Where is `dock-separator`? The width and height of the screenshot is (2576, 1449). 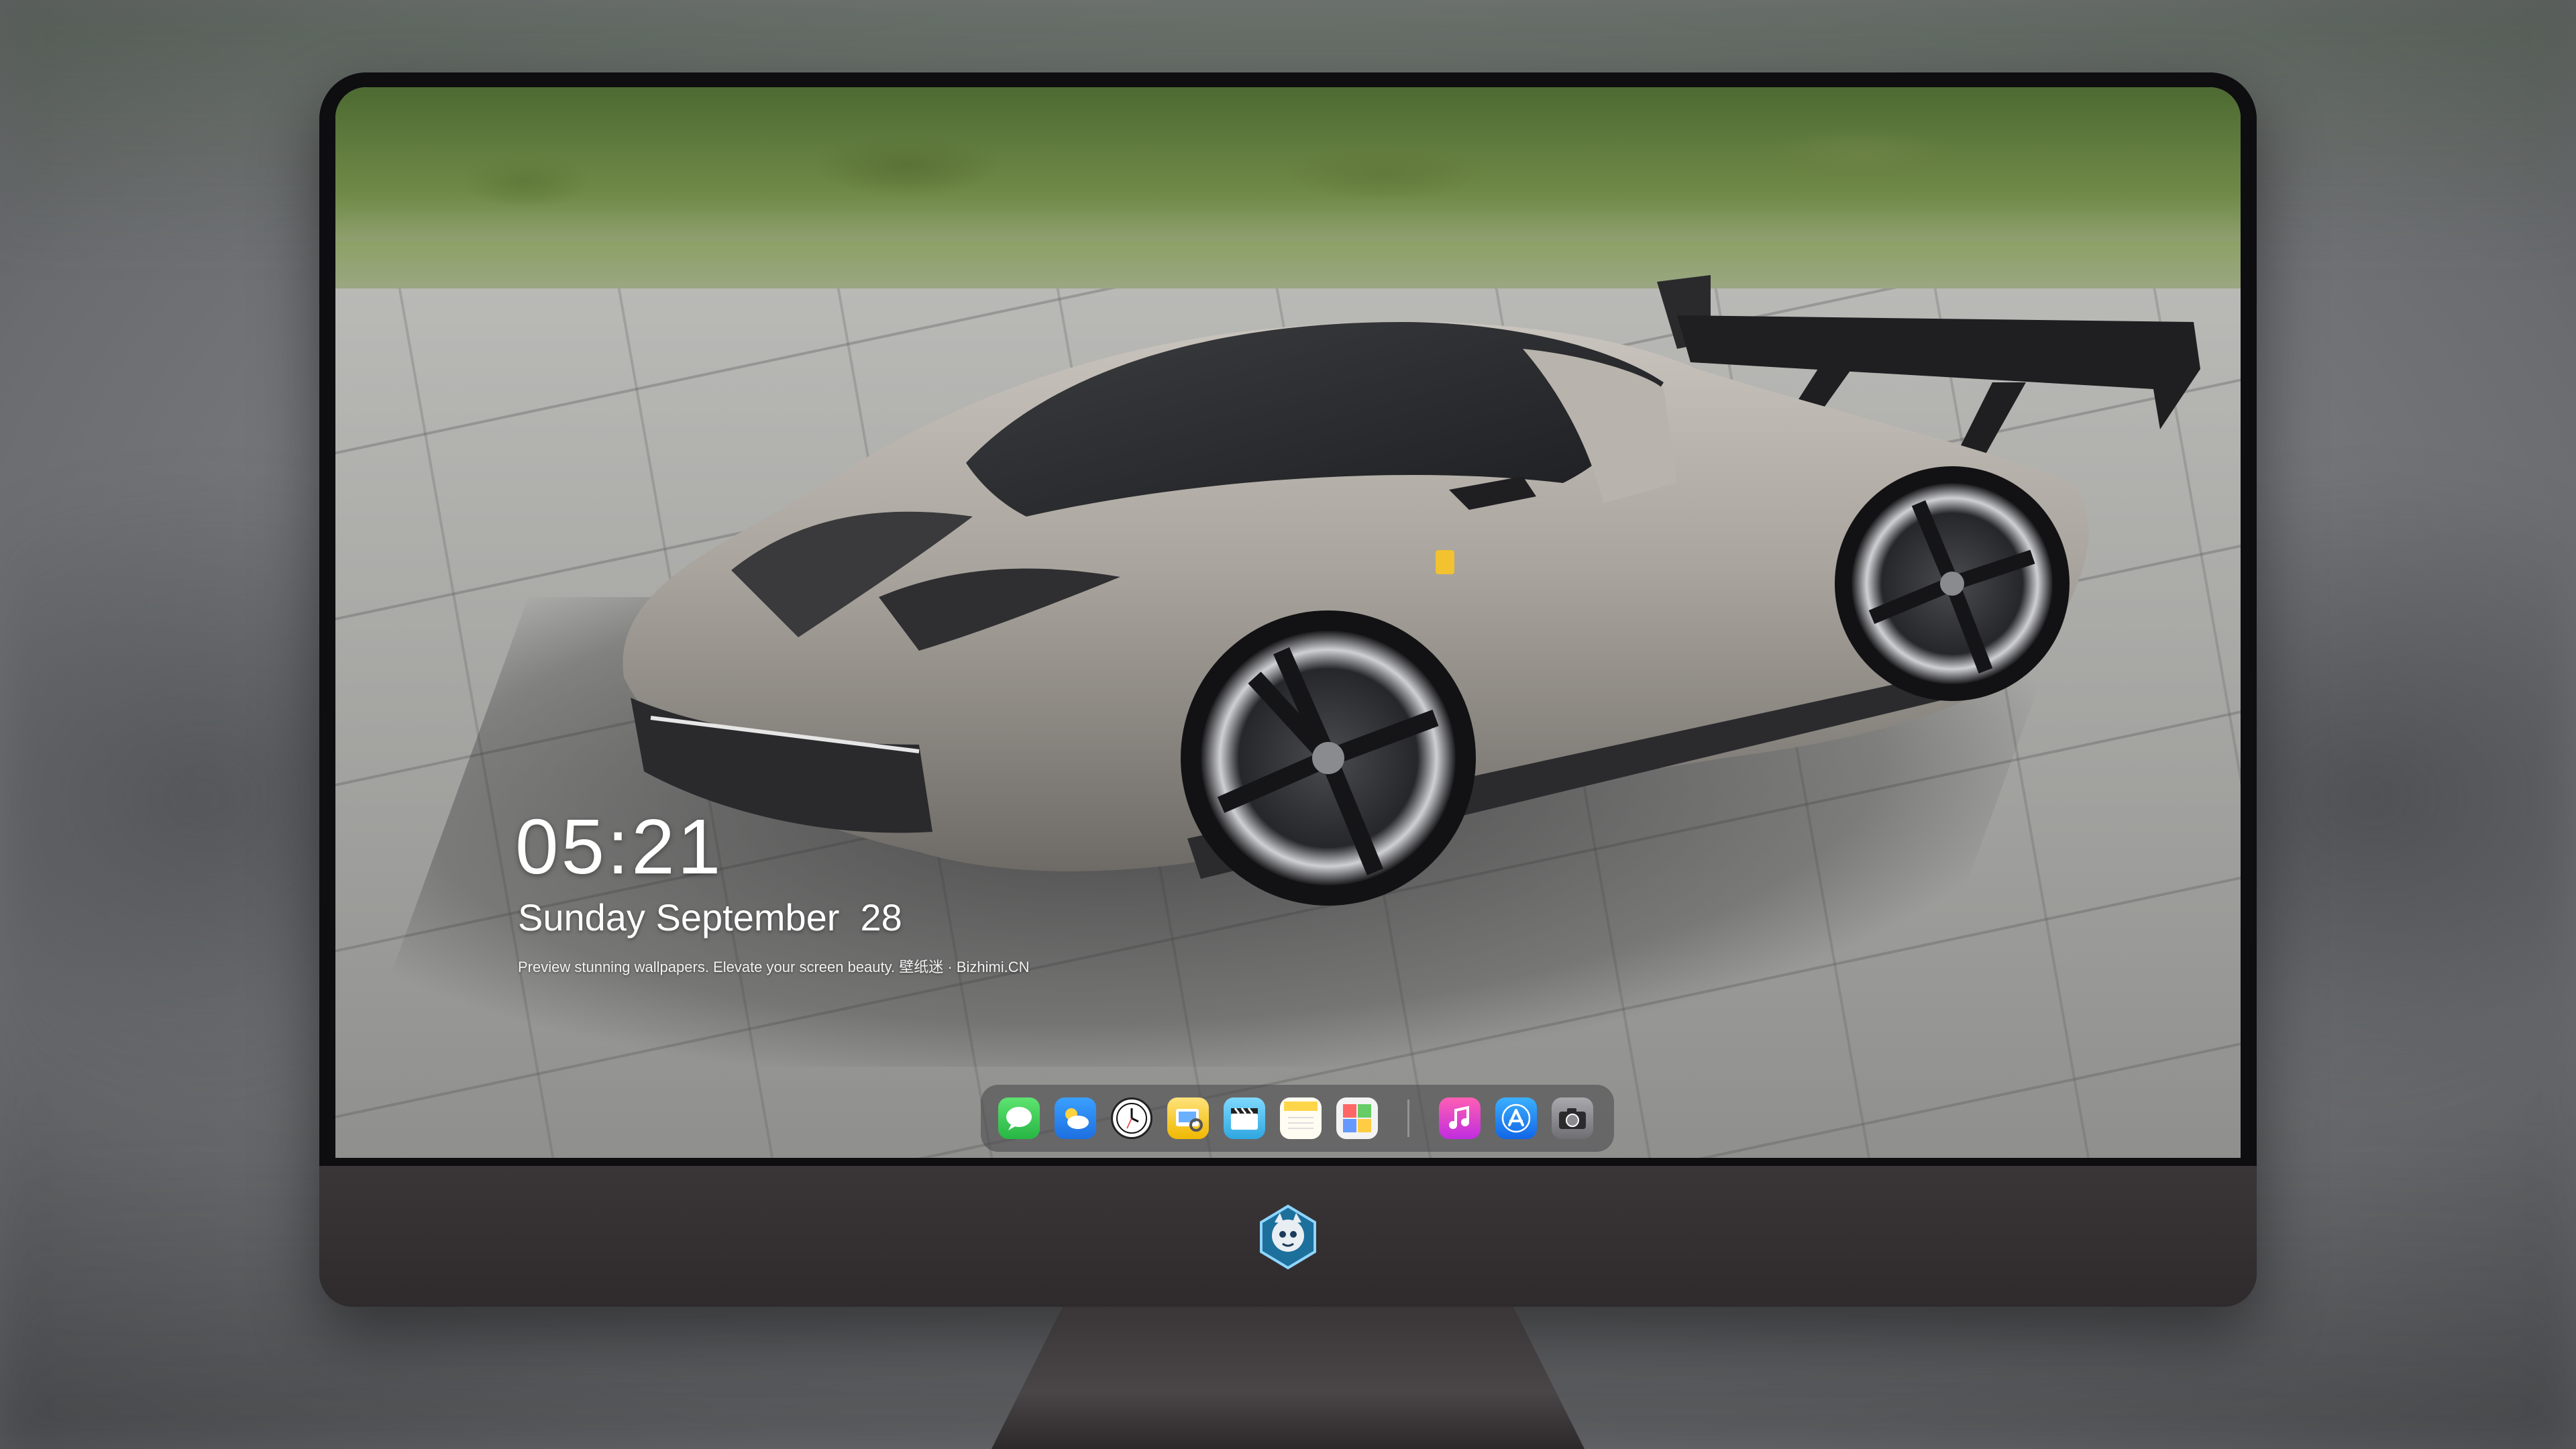
dock-separator is located at coordinates (1408, 1118).